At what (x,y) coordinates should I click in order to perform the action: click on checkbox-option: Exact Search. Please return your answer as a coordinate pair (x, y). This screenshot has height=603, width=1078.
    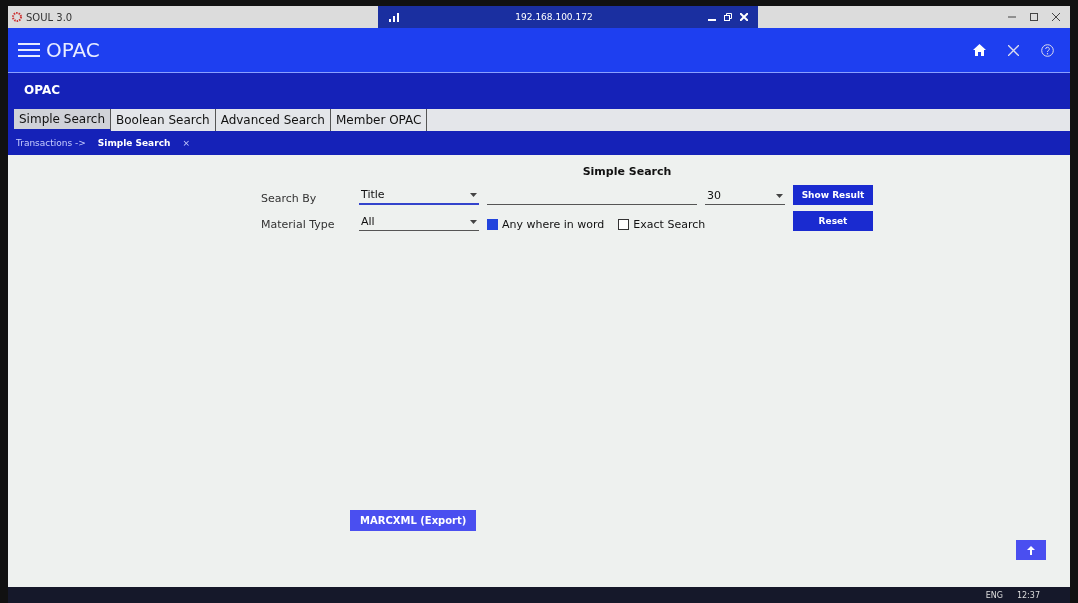
    Looking at the image, I should click on (662, 224).